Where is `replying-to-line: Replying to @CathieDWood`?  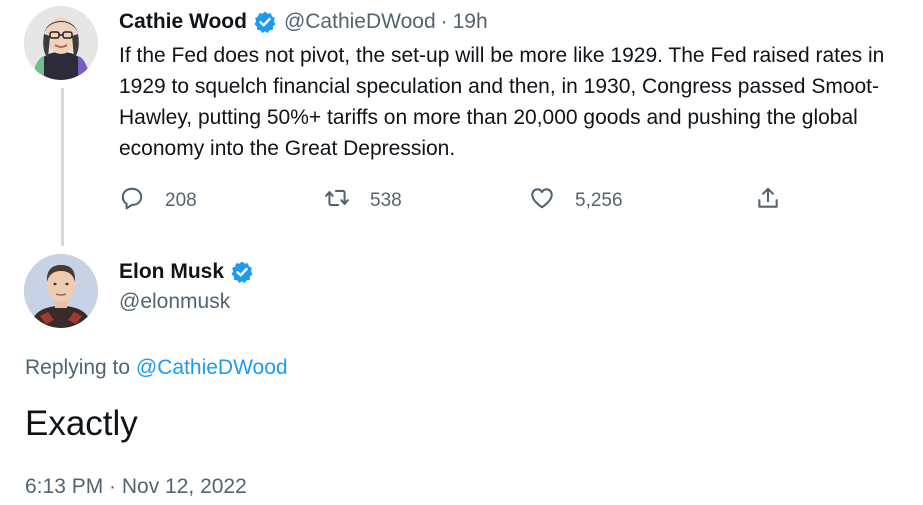 replying-to-line: Replying to @CathieDWood is located at coordinates (156, 368).